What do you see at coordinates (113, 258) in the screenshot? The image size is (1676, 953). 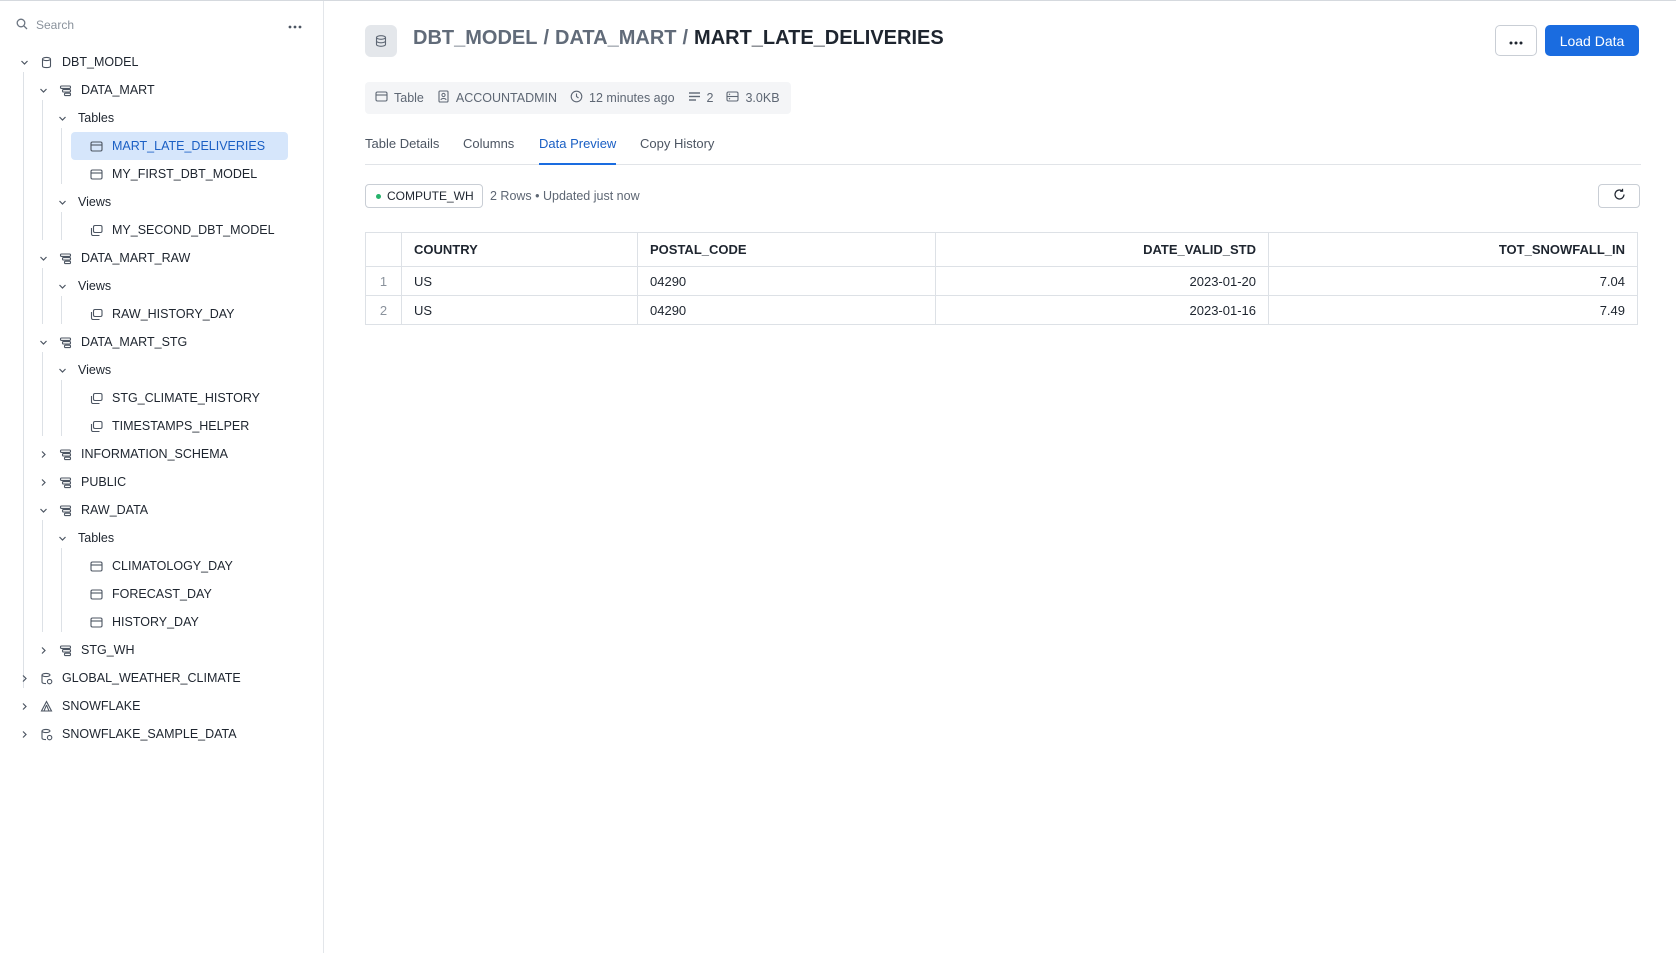 I see `tree-node-data-mart-raw: DATA_MART_RAW` at bounding box center [113, 258].